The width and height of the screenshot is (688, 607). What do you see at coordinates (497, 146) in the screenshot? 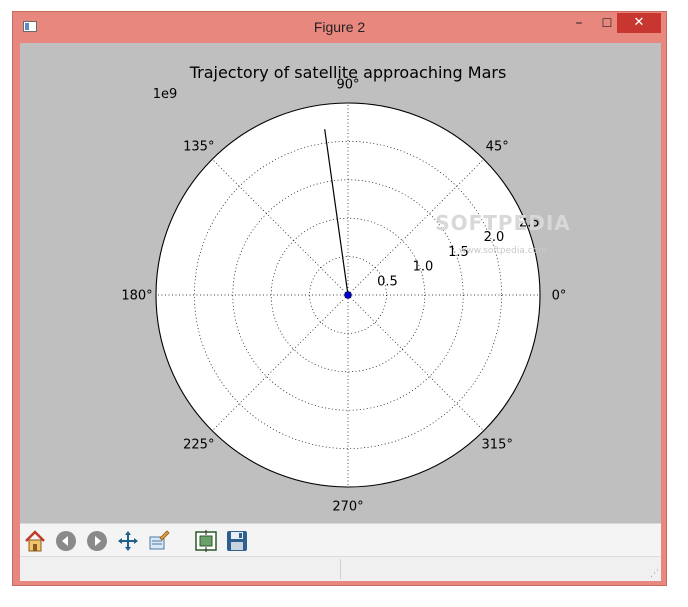
I see `theta-tick-label: 45°` at bounding box center [497, 146].